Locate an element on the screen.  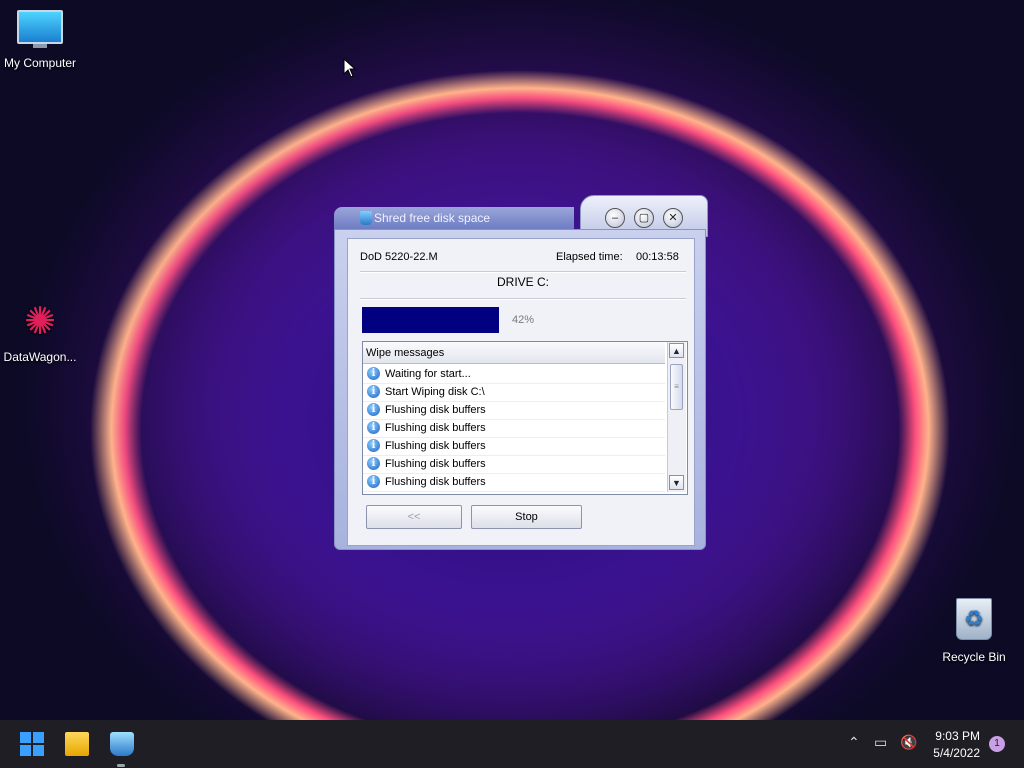
network-icon: ▭ is located at coordinates (880, 742).